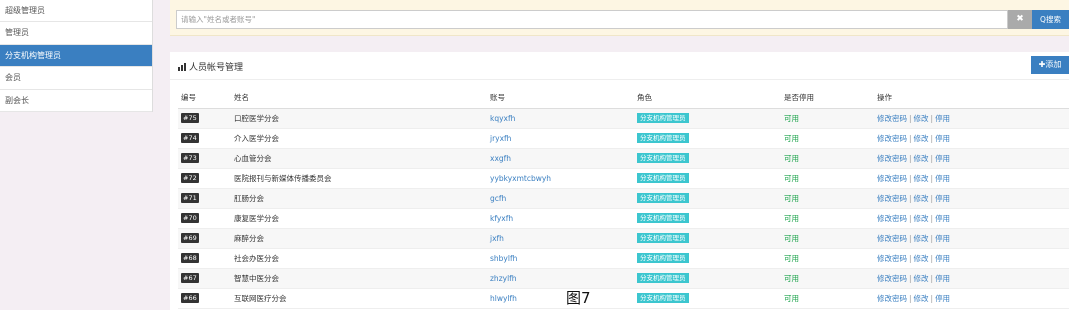 The width and height of the screenshot is (1069, 310). What do you see at coordinates (76, 11) in the screenshot?
I see `sidebar-item: 超级管理员` at bounding box center [76, 11].